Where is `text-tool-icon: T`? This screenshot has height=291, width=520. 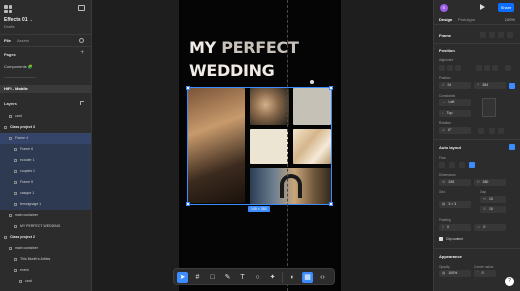
text-tool-icon: T is located at coordinates (242, 277).